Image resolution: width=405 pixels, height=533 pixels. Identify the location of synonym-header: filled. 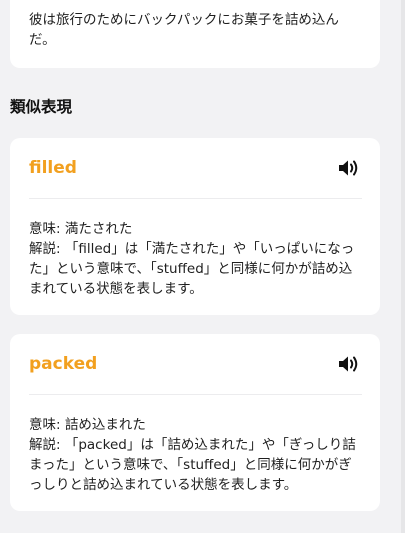
(195, 168).